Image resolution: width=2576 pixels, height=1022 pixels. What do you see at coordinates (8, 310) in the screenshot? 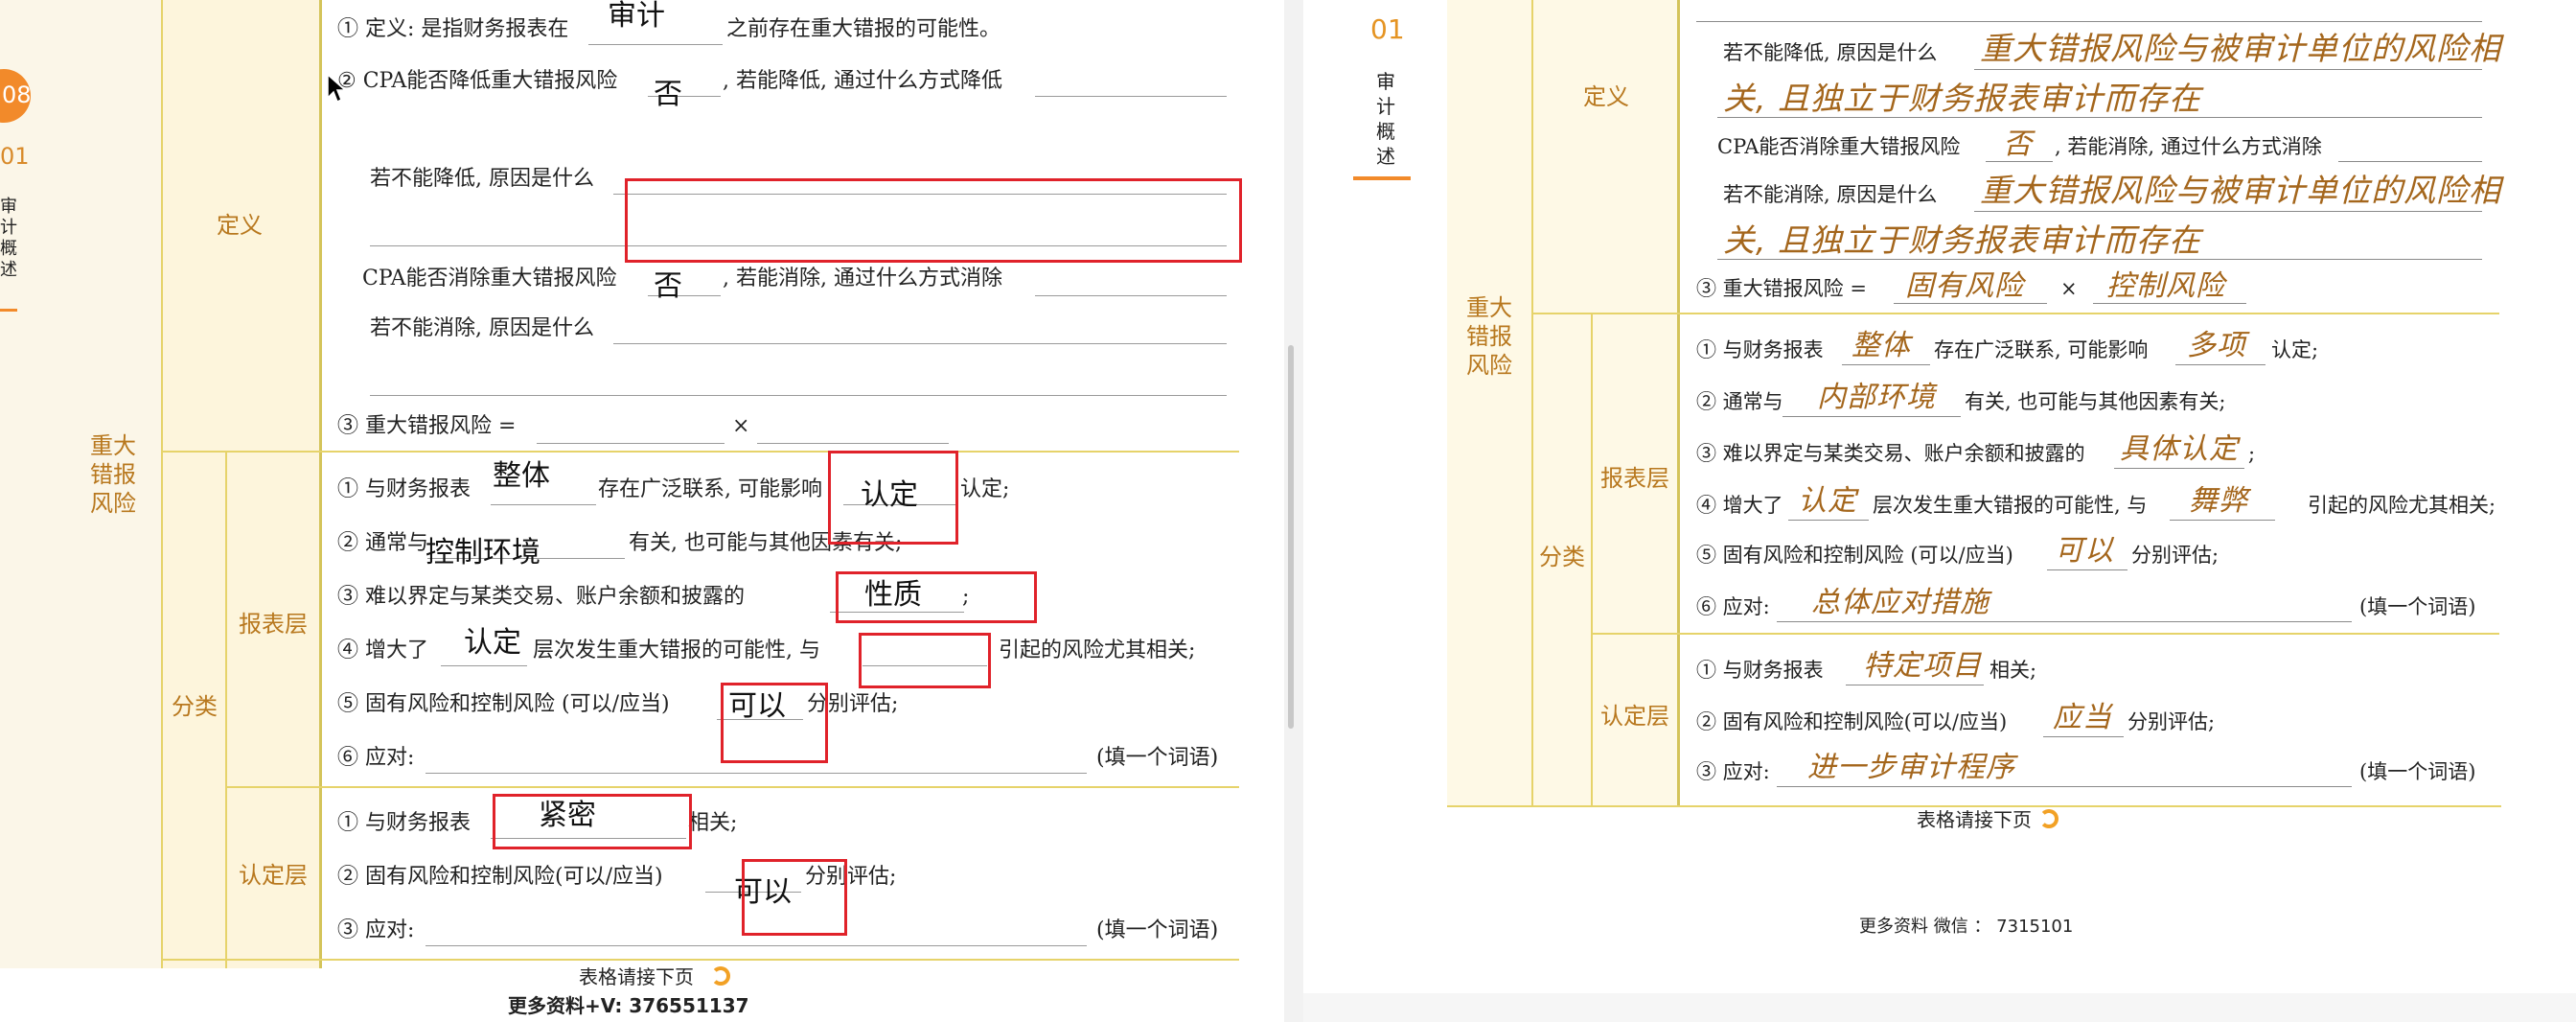
I see `chapter-underline` at bounding box center [8, 310].